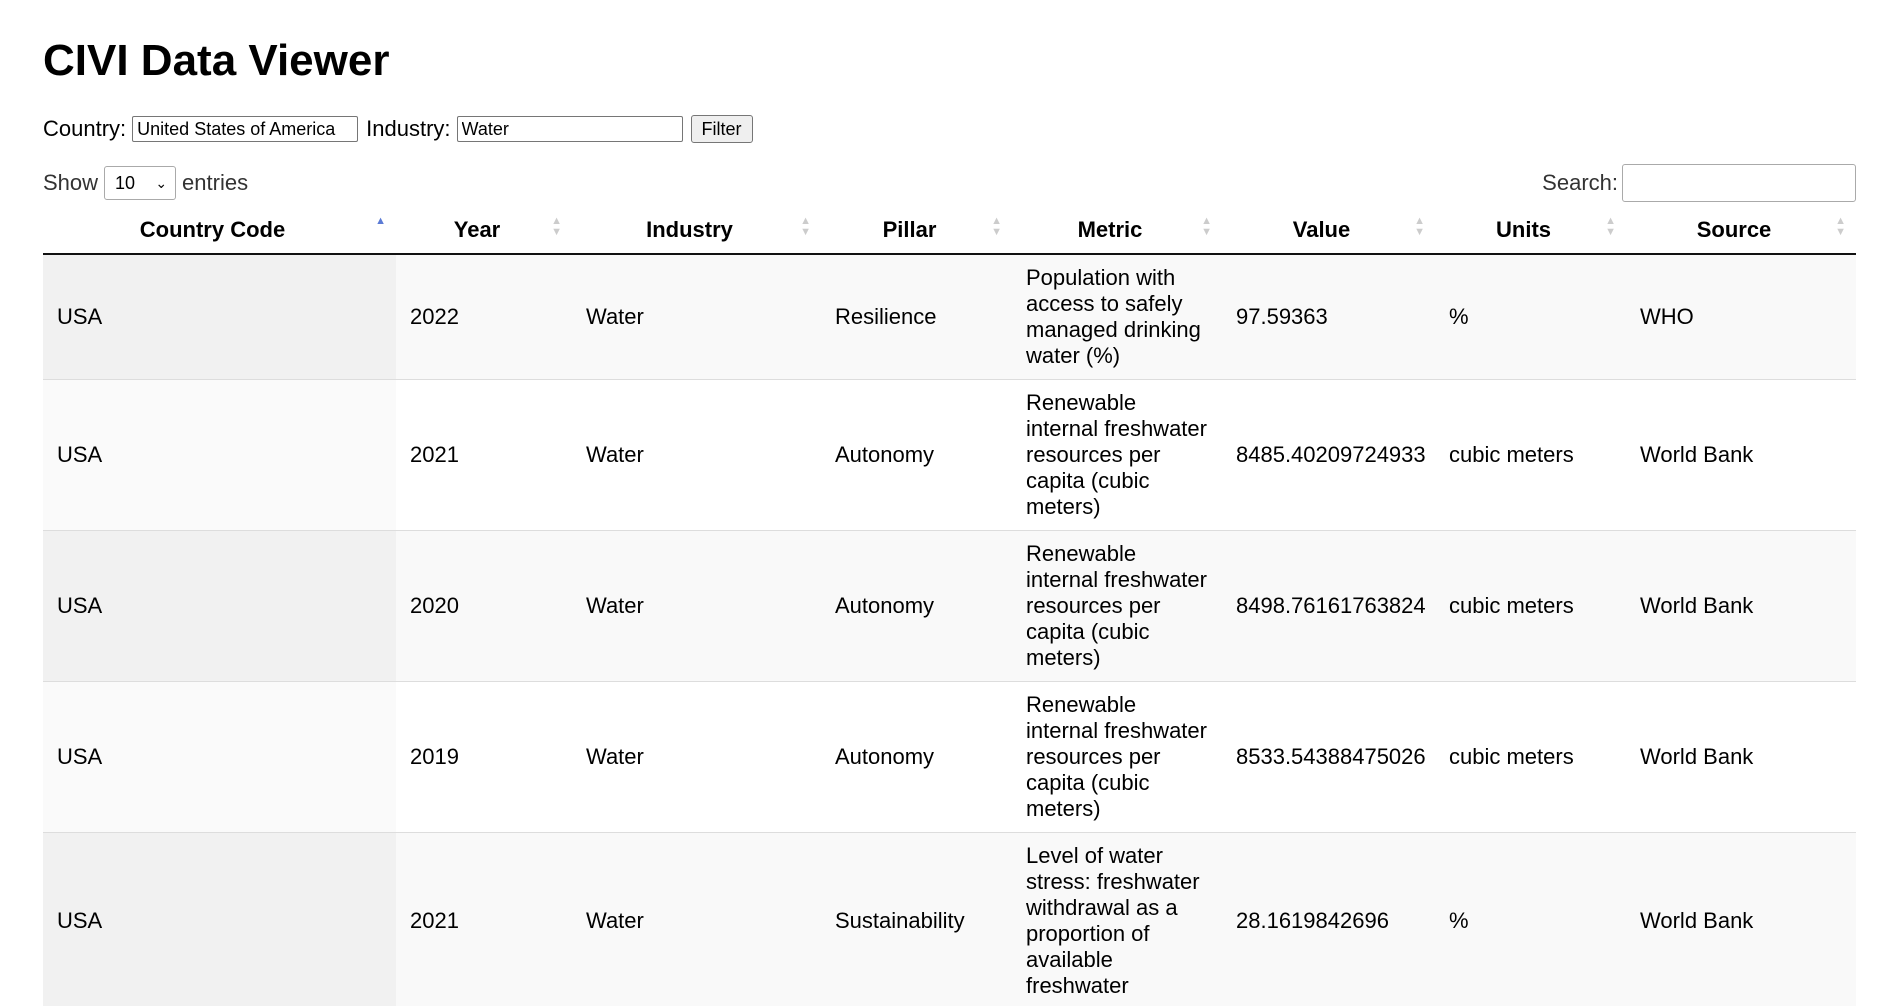  What do you see at coordinates (212, 229) in the screenshot?
I see `column-header-label: Country Code` at bounding box center [212, 229].